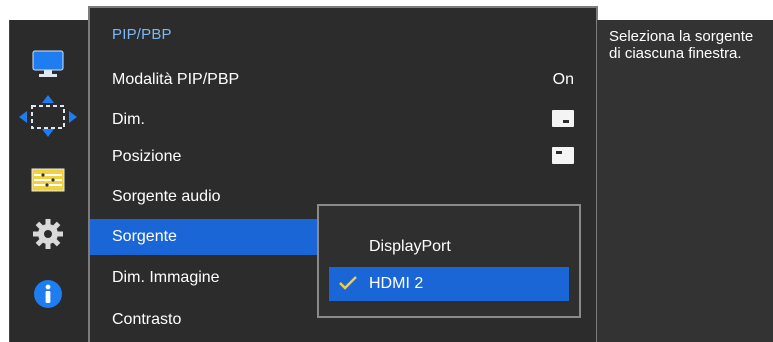 This screenshot has width=773, height=342. Describe the element at coordinates (343, 80) in the screenshot. I see `menu-item-pip-pbp-mode: Modalità PIP/PBP On` at that location.